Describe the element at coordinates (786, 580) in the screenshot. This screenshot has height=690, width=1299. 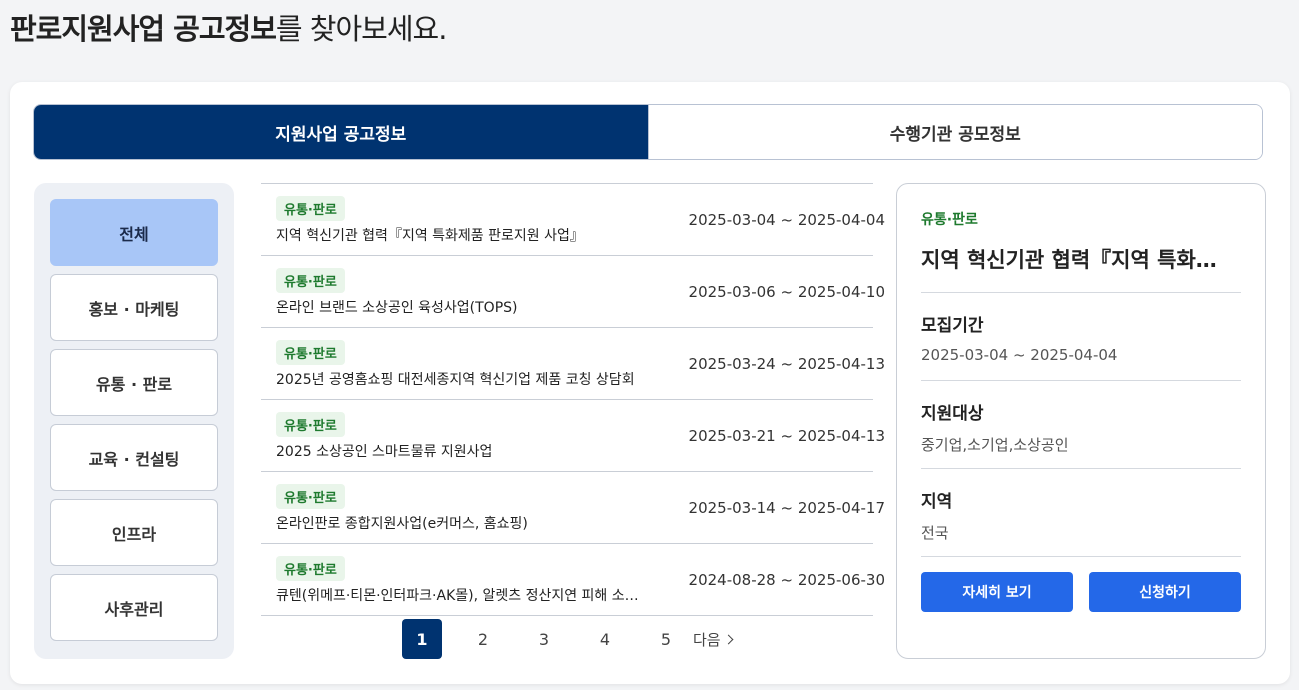
I see `announcement-period: 2024-08-28 ~ 2025-06-30` at that location.